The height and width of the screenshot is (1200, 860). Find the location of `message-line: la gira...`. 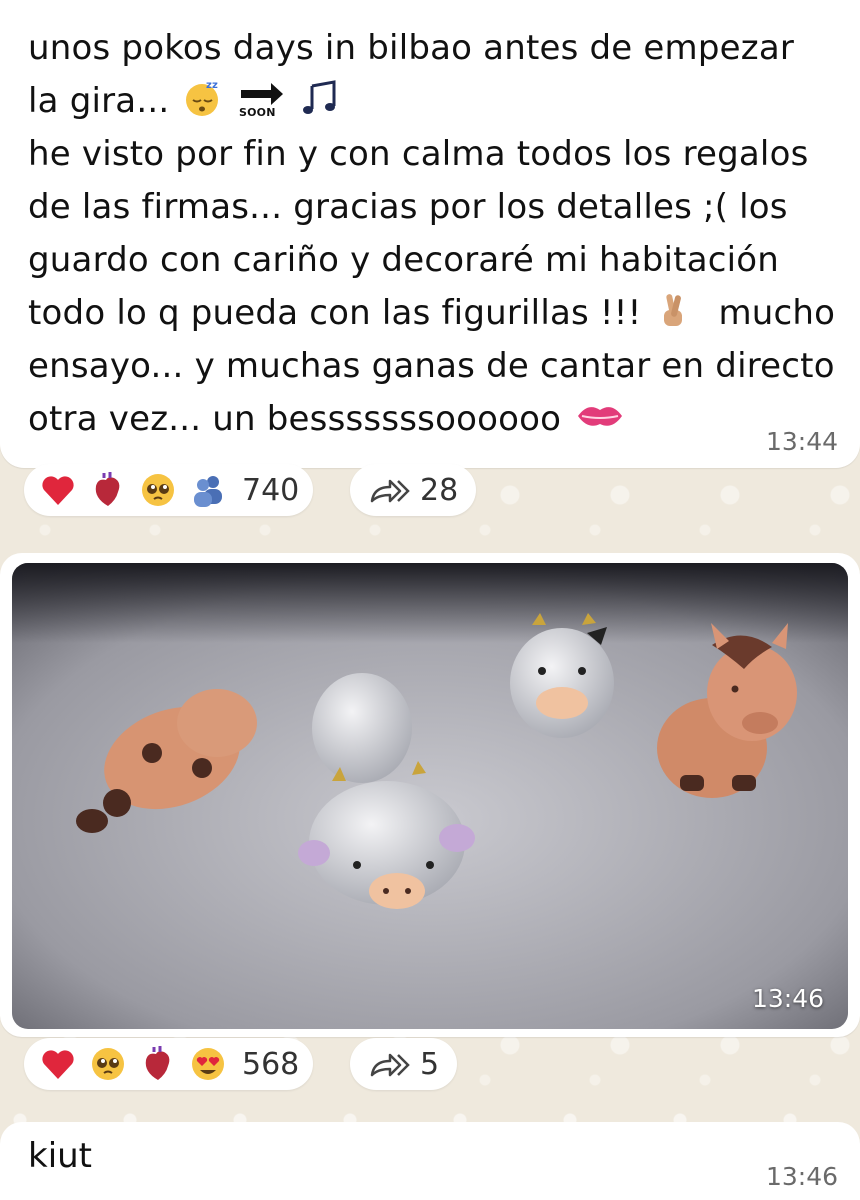

message-line: la gira... is located at coordinates (99, 101).